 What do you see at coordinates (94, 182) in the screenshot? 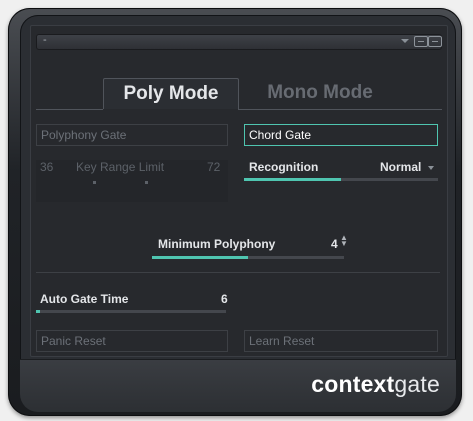
I see `key-range-low-handle` at bounding box center [94, 182].